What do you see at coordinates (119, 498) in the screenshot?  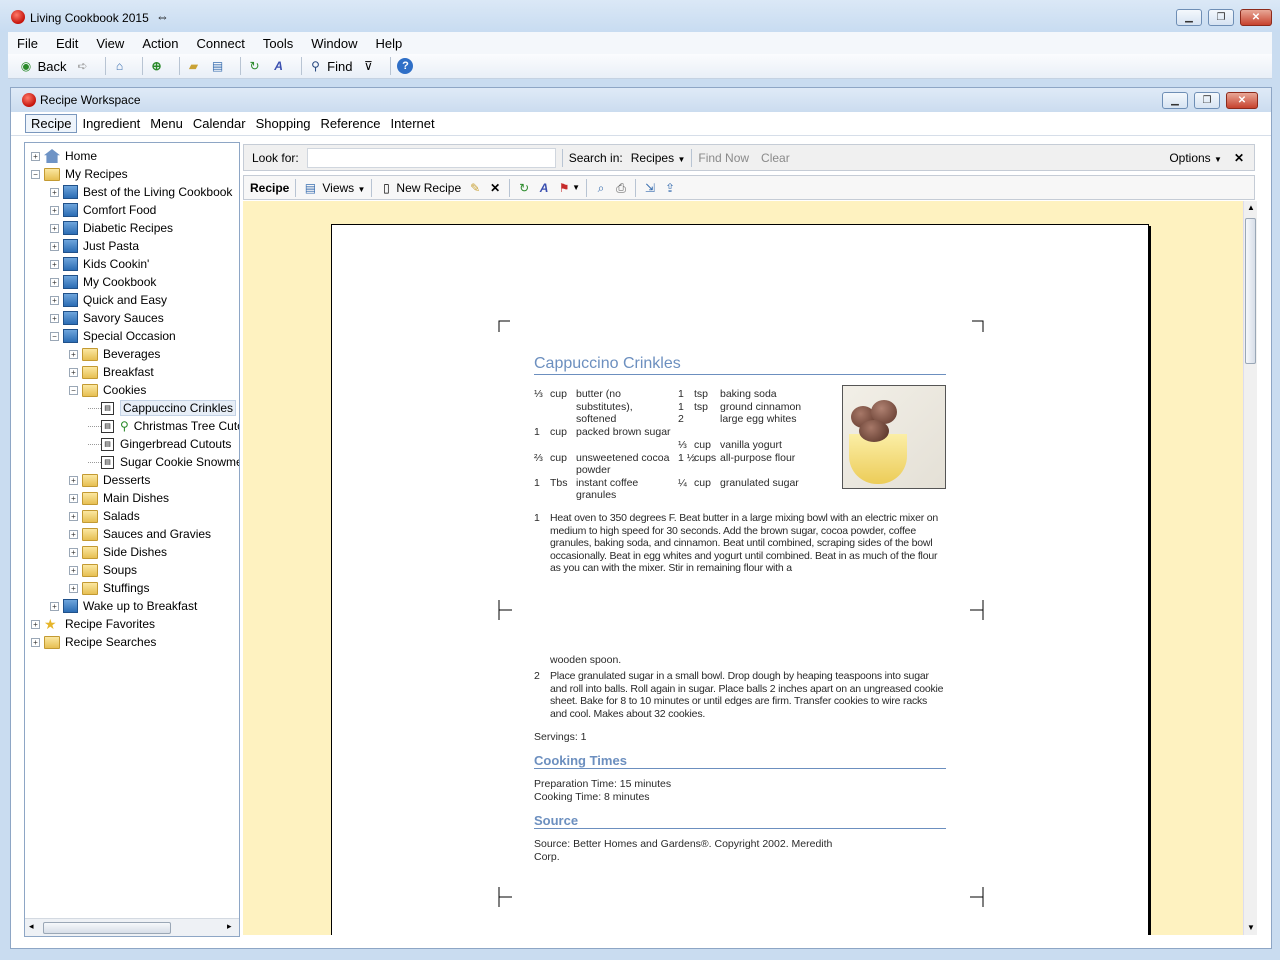 I see `tree-item: + Main Dishes` at bounding box center [119, 498].